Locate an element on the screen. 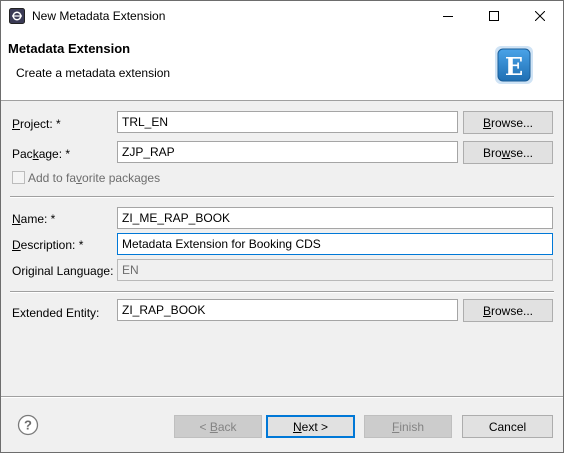  footer-separator is located at coordinates (282, 397).